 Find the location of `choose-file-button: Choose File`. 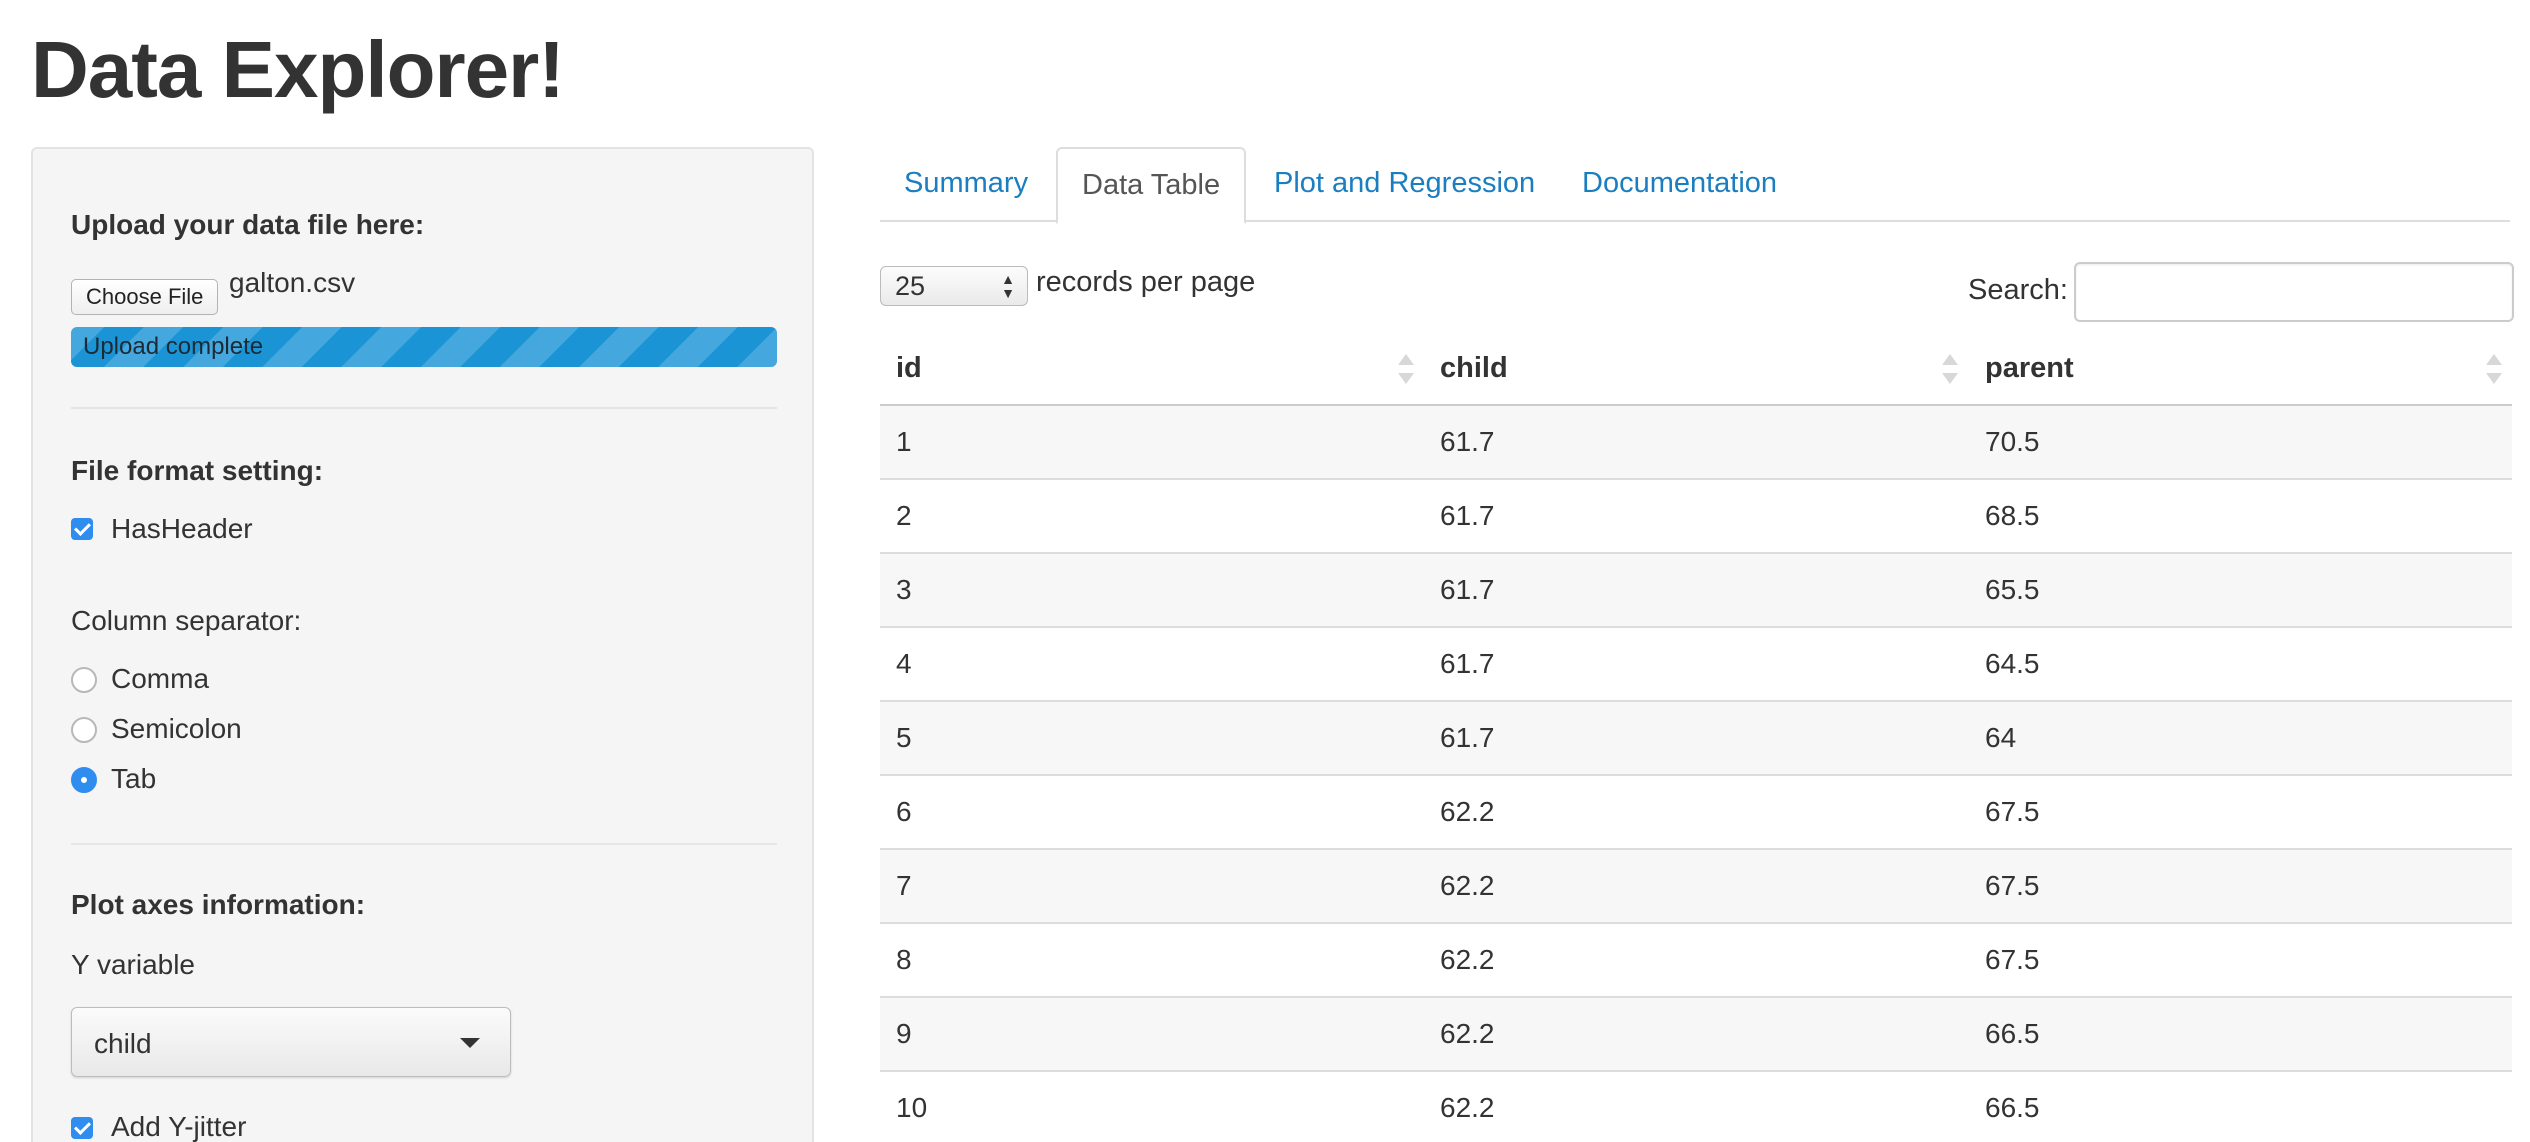

choose-file-button: Choose File is located at coordinates (145, 297).